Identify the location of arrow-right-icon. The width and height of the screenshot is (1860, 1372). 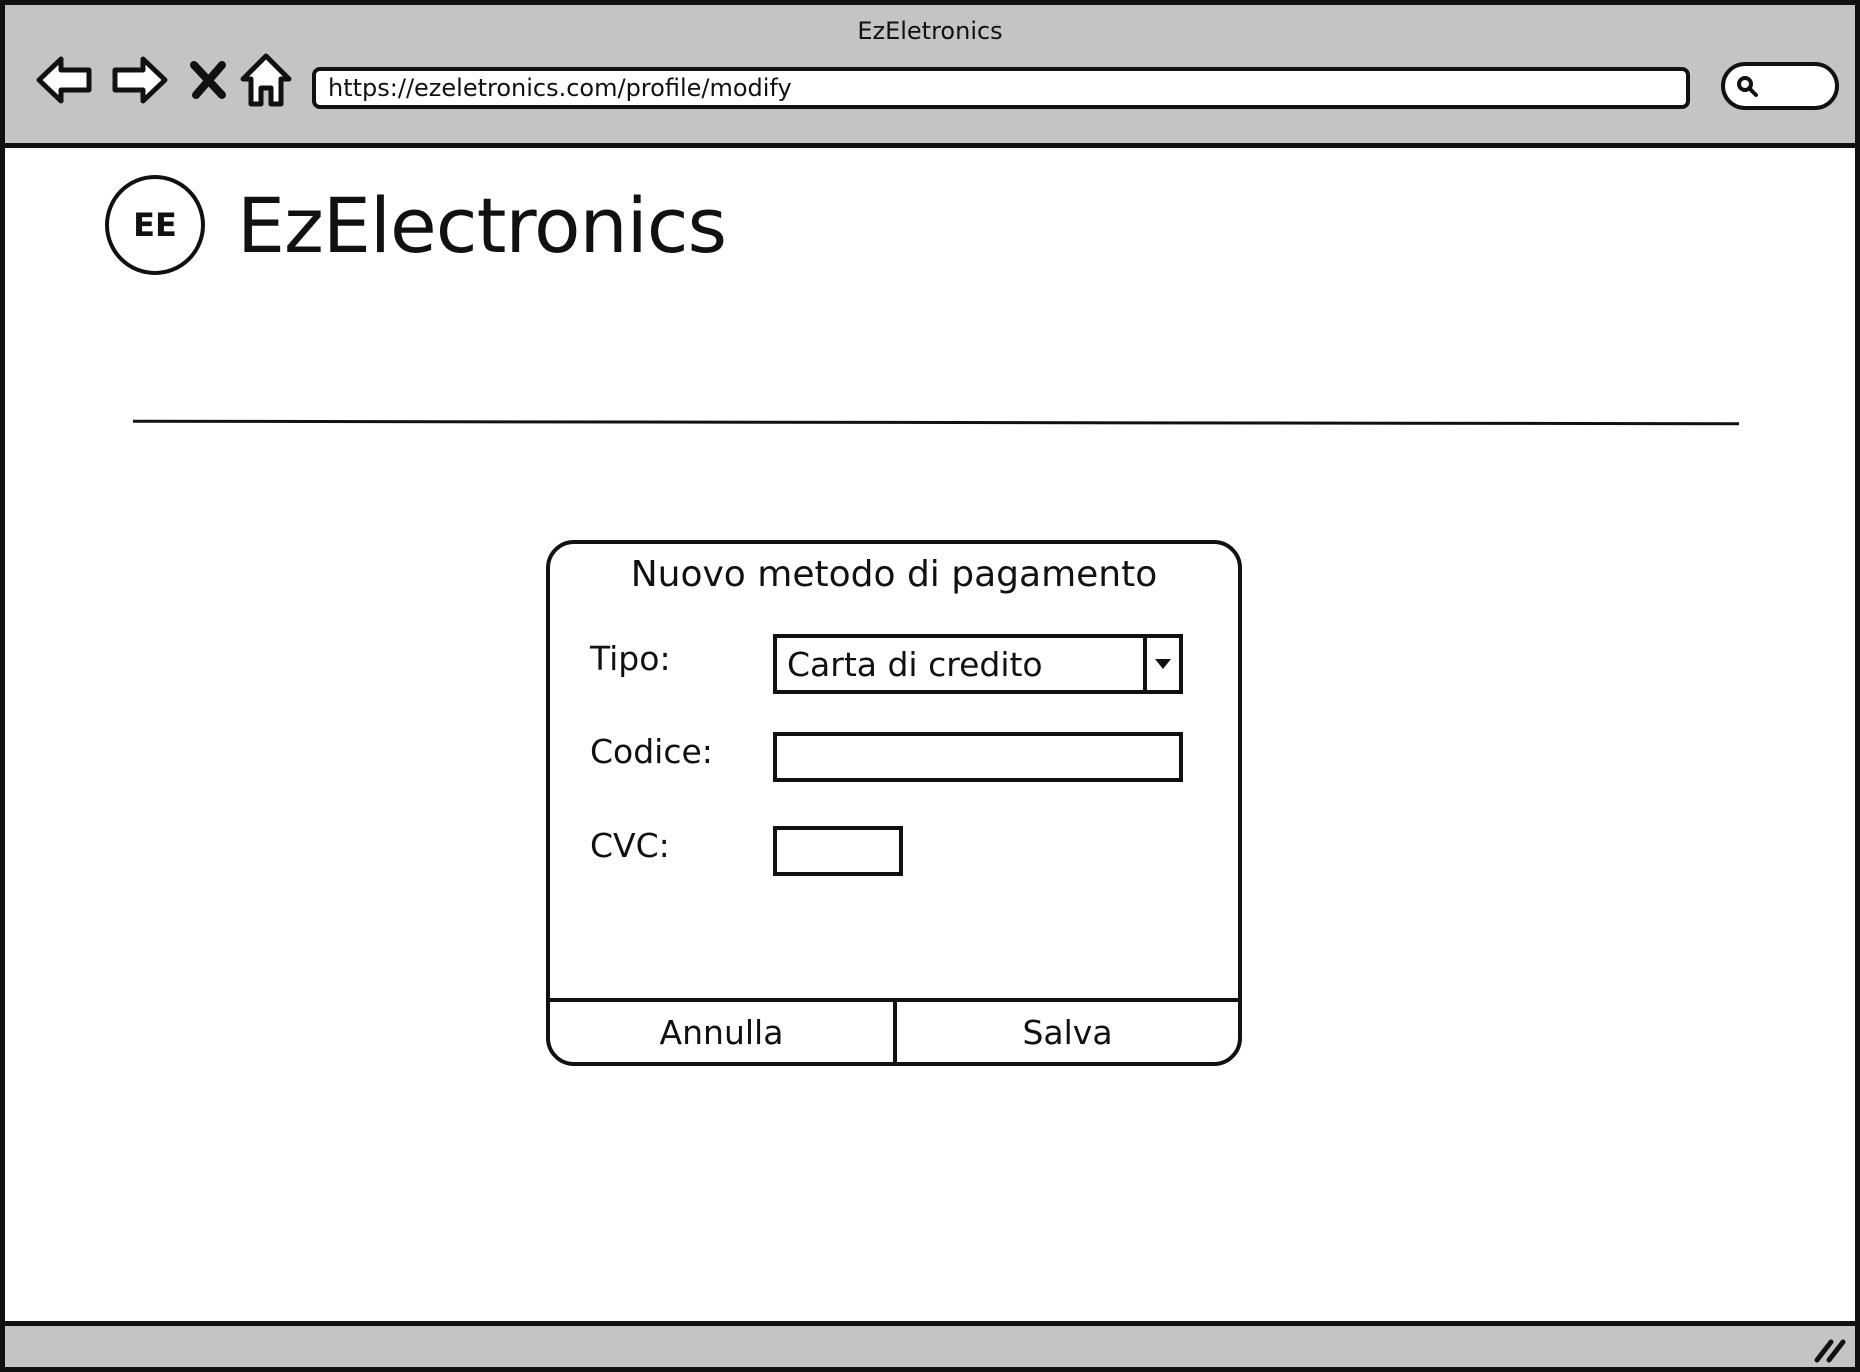
(140, 80).